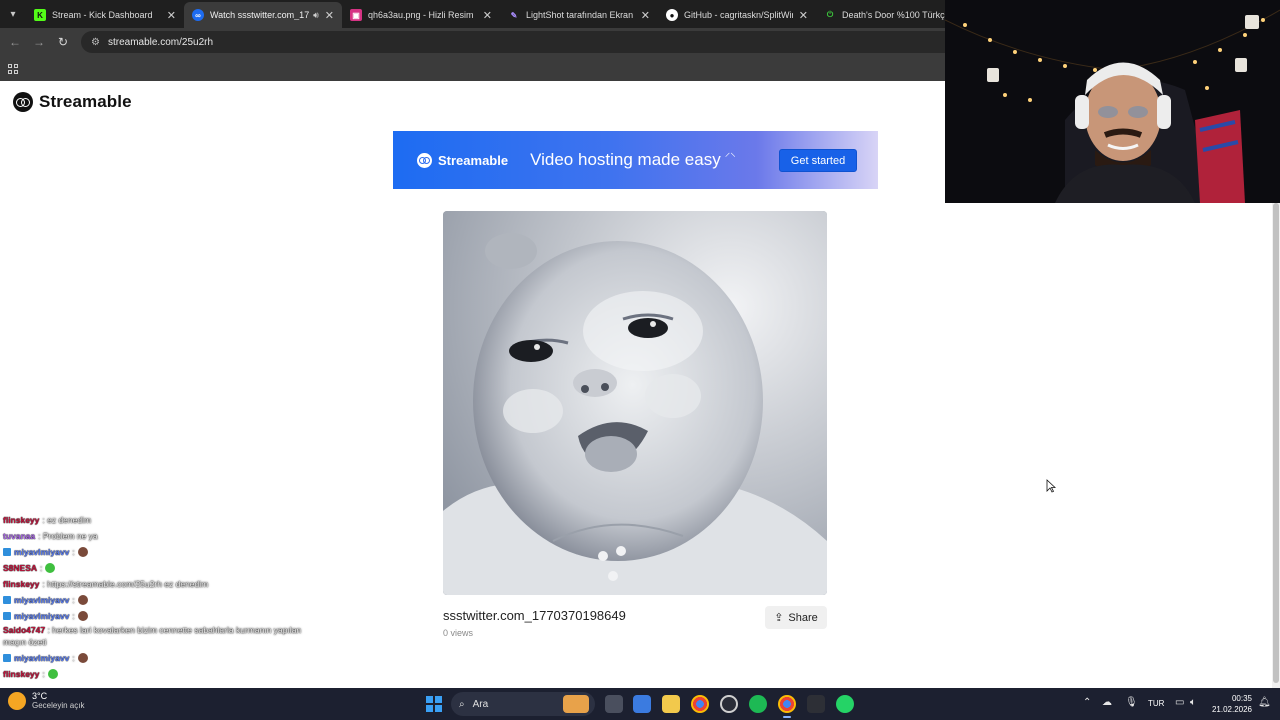 This screenshot has width=1280, height=720. Describe the element at coordinates (473, 160) in the screenshot. I see `banner-brand: Streamable` at that location.